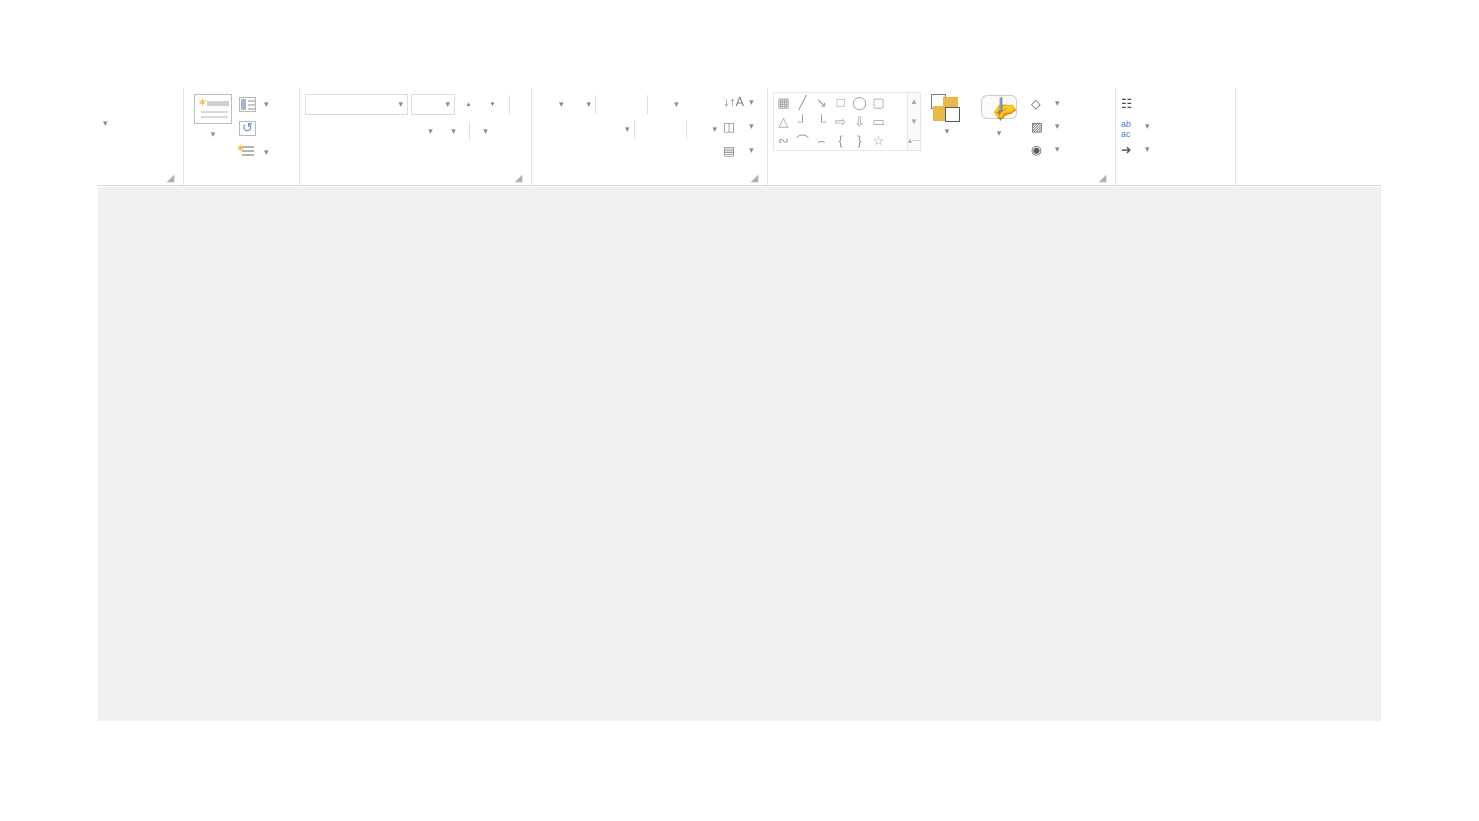  What do you see at coordinates (254, 104) in the screenshot?
I see `layout-button: ▾` at bounding box center [254, 104].